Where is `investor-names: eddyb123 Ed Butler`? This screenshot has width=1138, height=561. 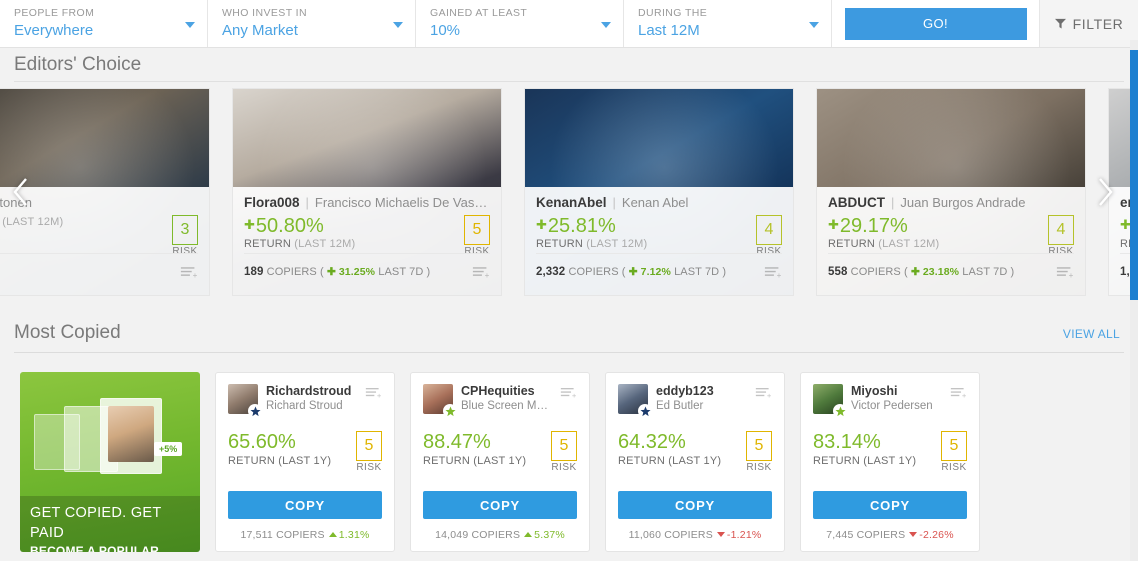 investor-names: eddyb123 Ed Butler is located at coordinates (701, 398).